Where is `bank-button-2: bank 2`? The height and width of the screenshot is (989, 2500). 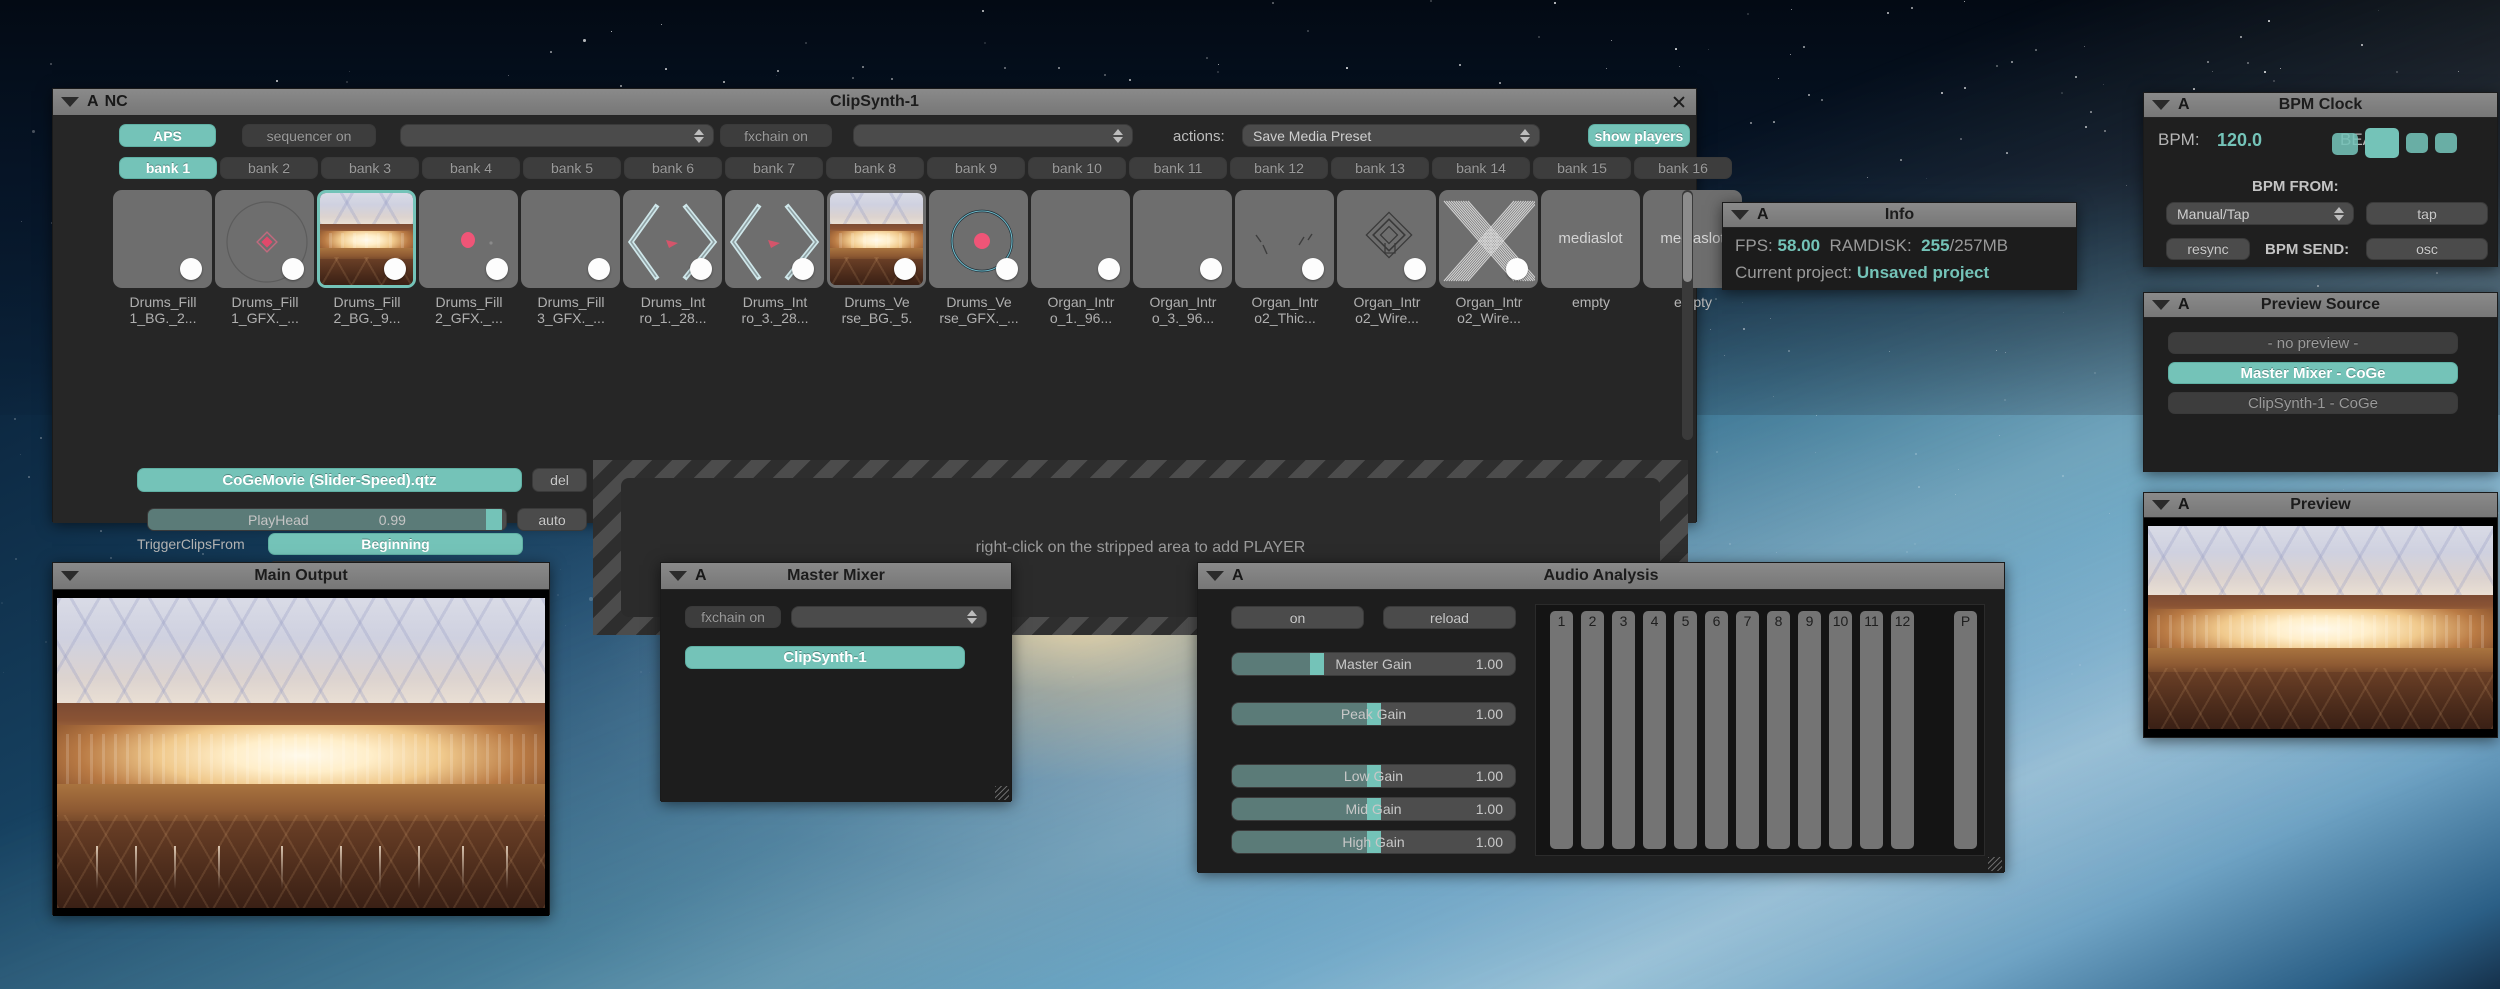
bank-button-2: bank 2 is located at coordinates (269, 168).